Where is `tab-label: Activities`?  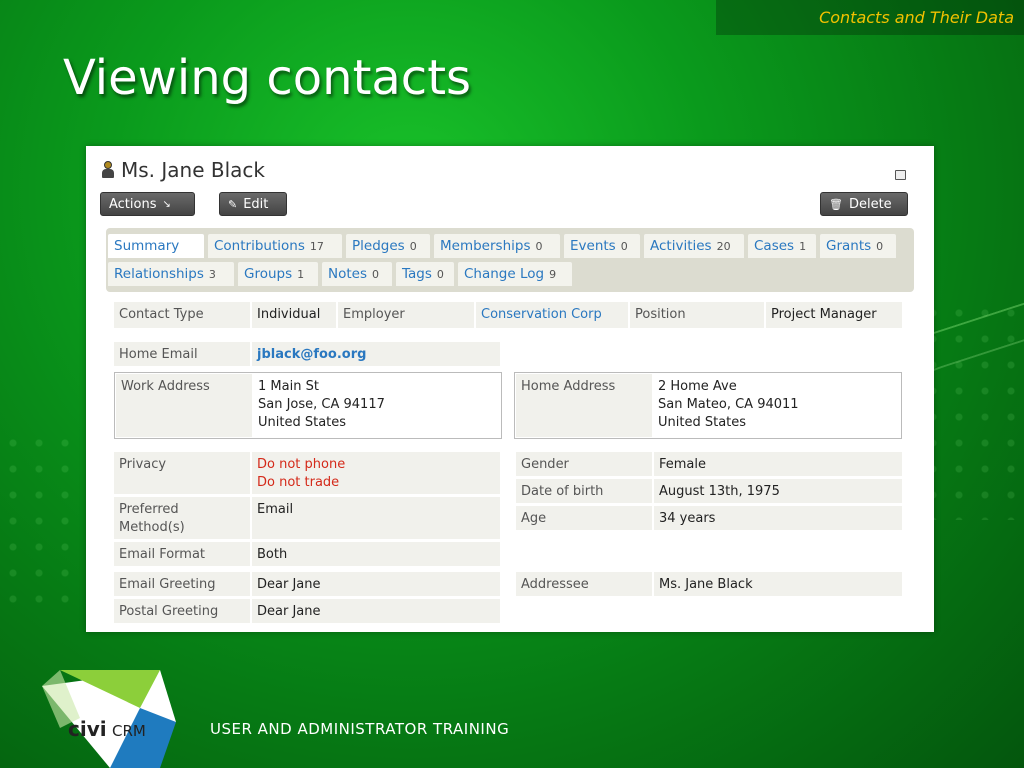
tab-label: Activities is located at coordinates (681, 246).